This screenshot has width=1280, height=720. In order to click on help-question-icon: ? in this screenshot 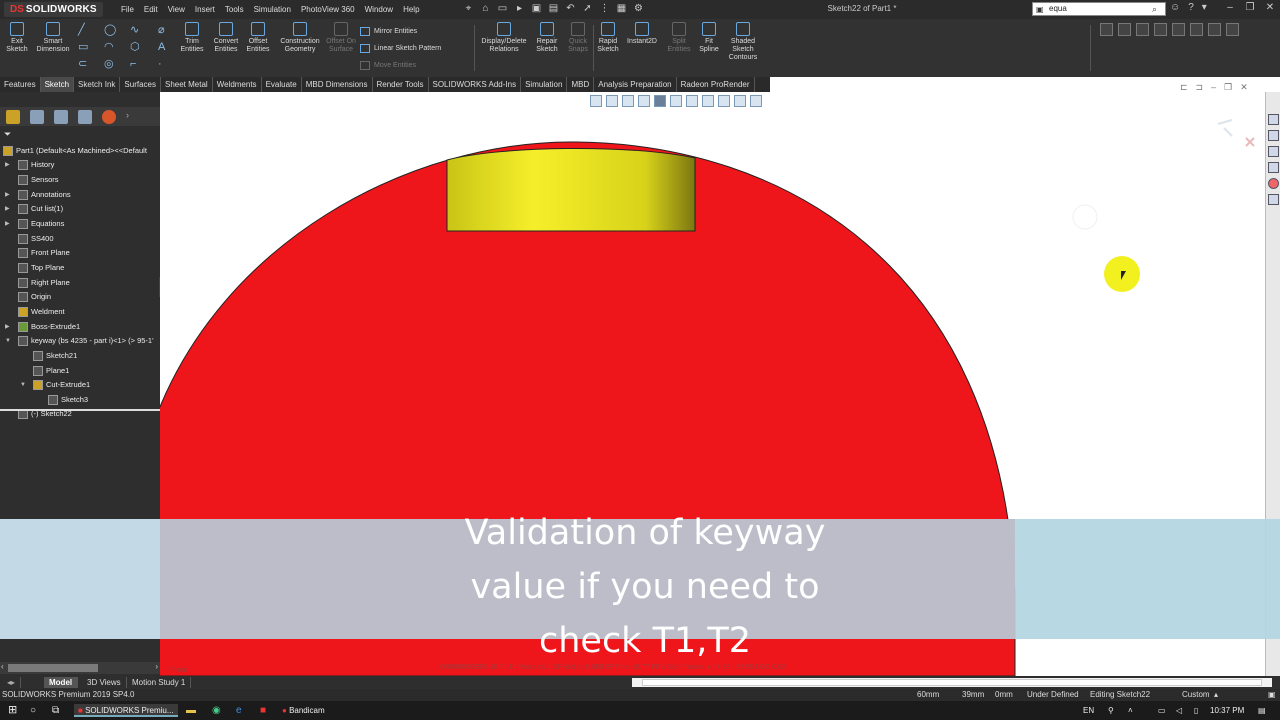, I will do `click(1191, 7)`.